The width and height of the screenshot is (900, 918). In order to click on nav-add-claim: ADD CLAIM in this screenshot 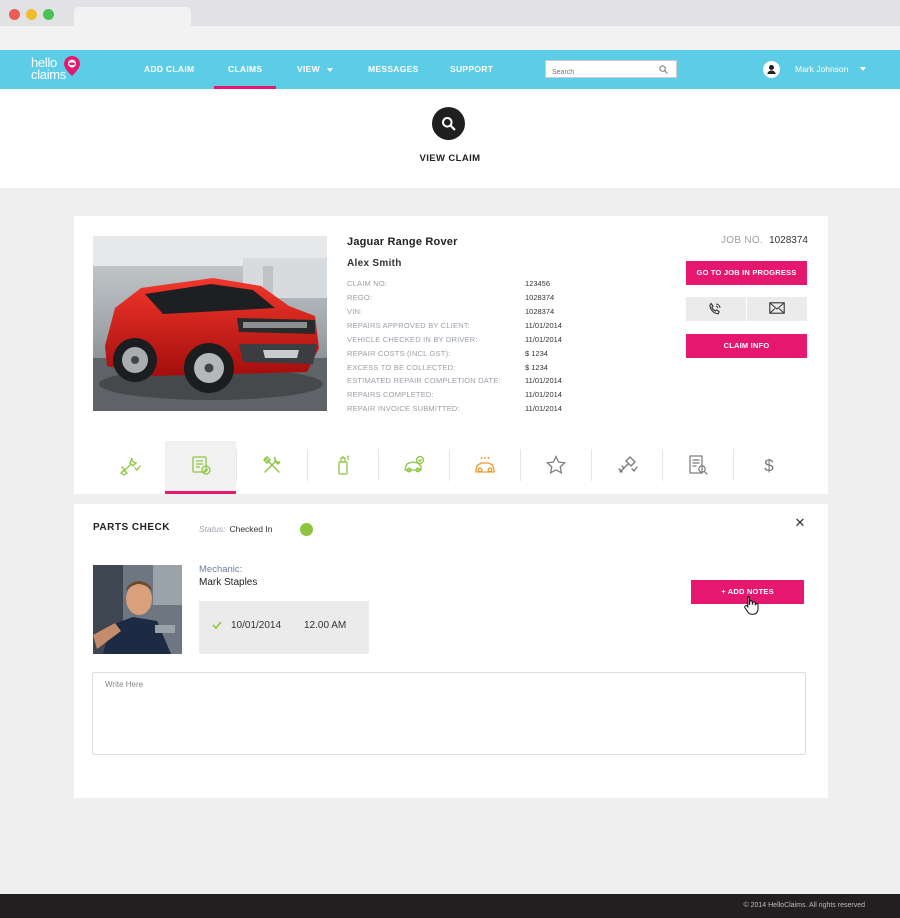, I will do `click(169, 69)`.